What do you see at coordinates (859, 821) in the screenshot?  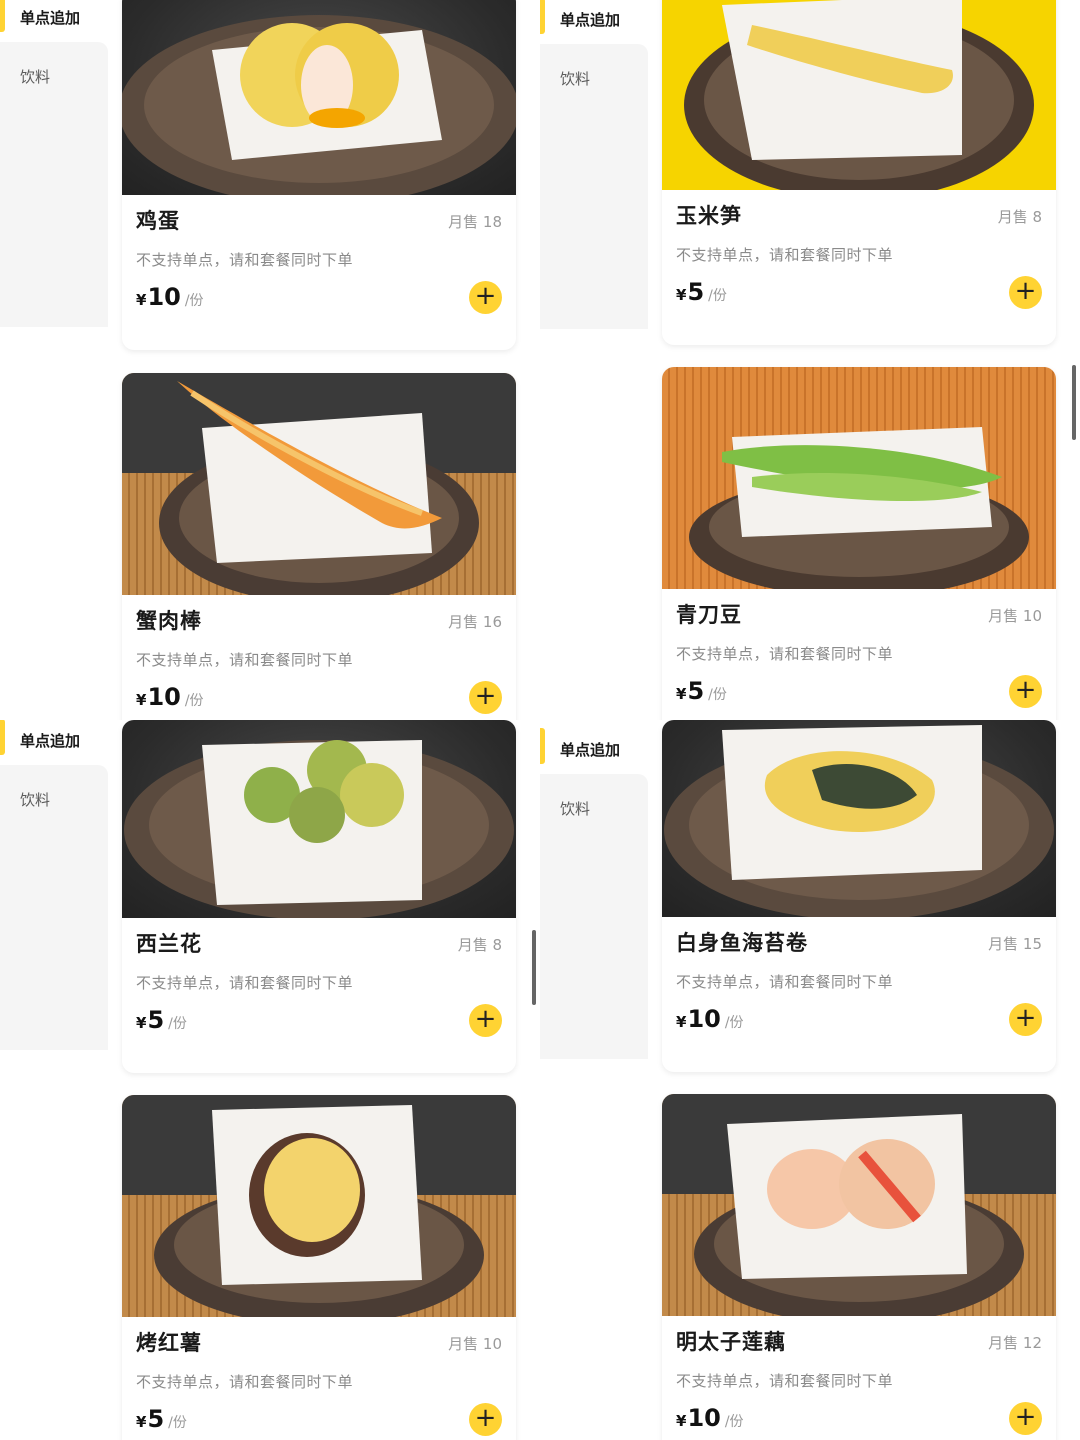 I see `fish-seaweed-roll-tempura-image` at bounding box center [859, 821].